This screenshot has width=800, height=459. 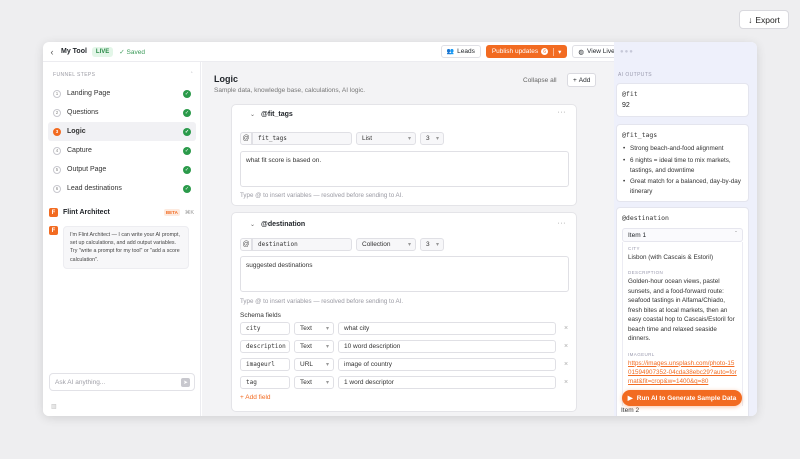 I want to click on card-title: @destination, so click(x=283, y=224).